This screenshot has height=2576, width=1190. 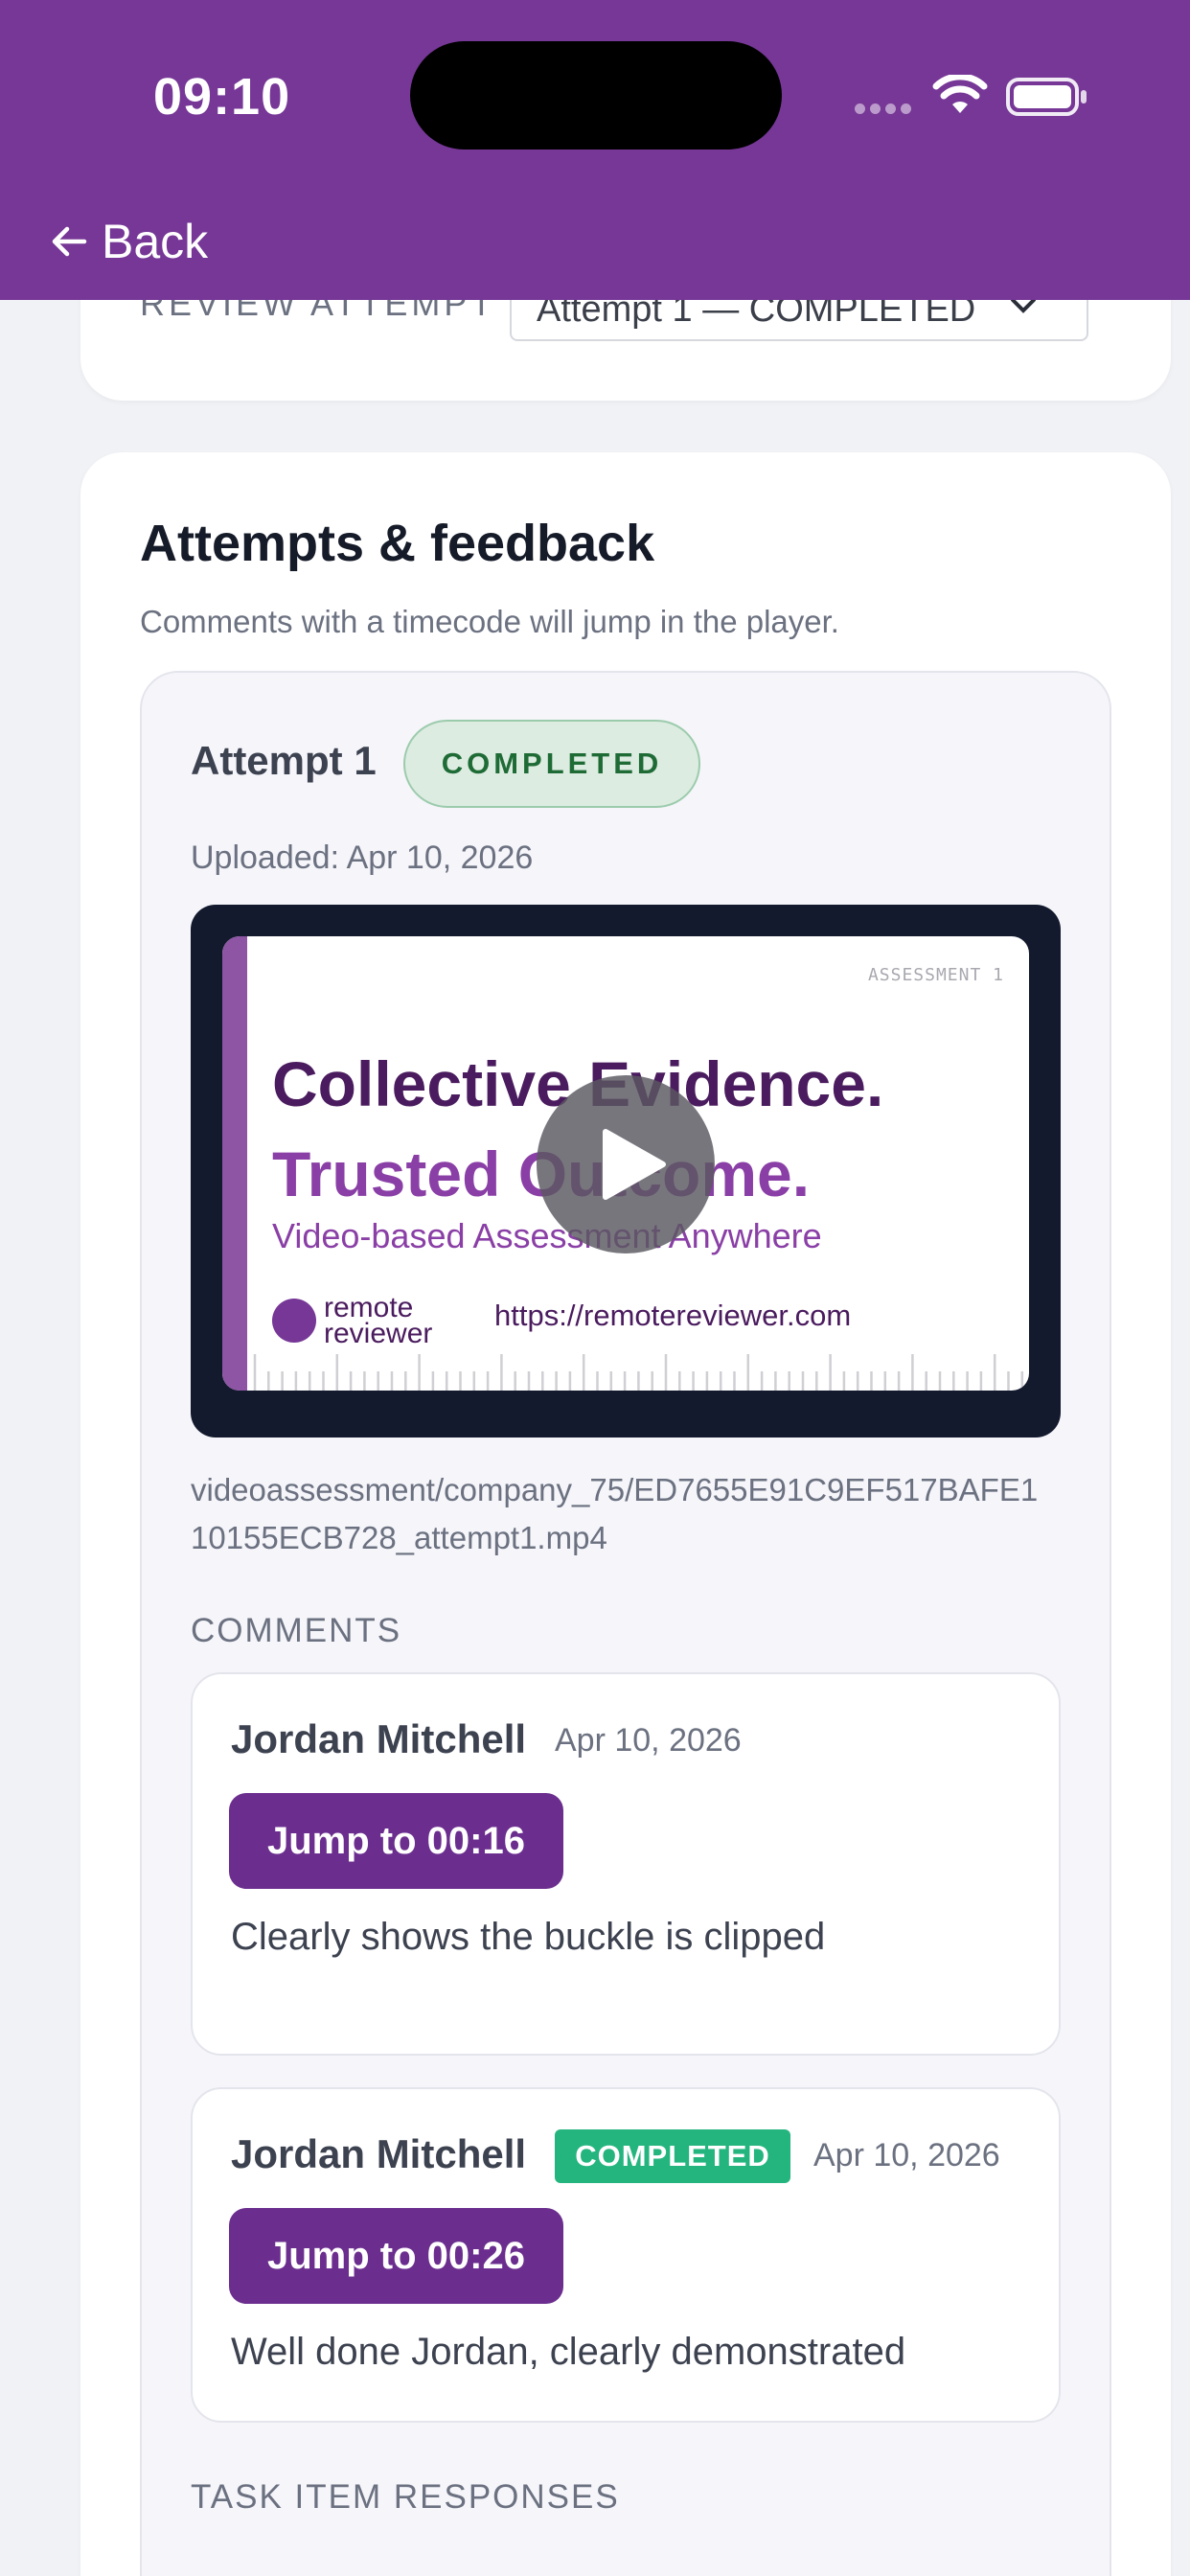 I want to click on back-label: Back, so click(x=155, y=241).